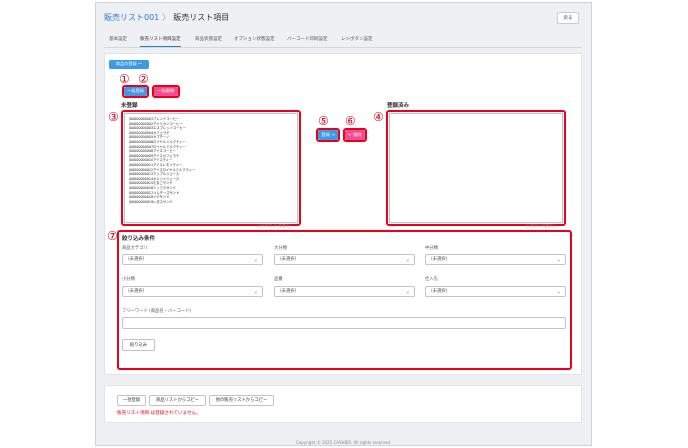  I want to click on filter-select-small: (未選択) ⌄, so click(192, 291).